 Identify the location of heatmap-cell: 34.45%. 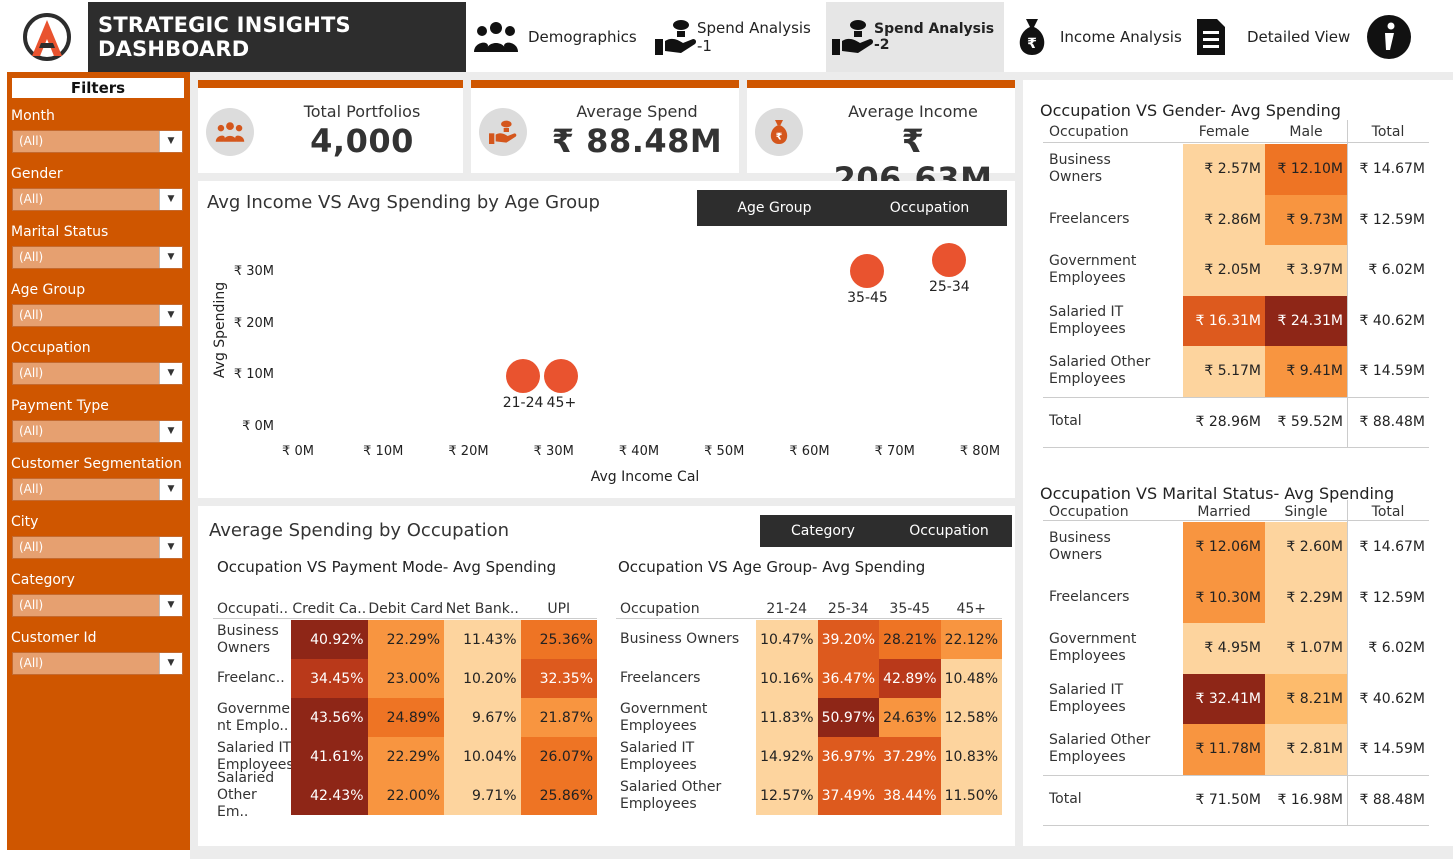
(329, 678).